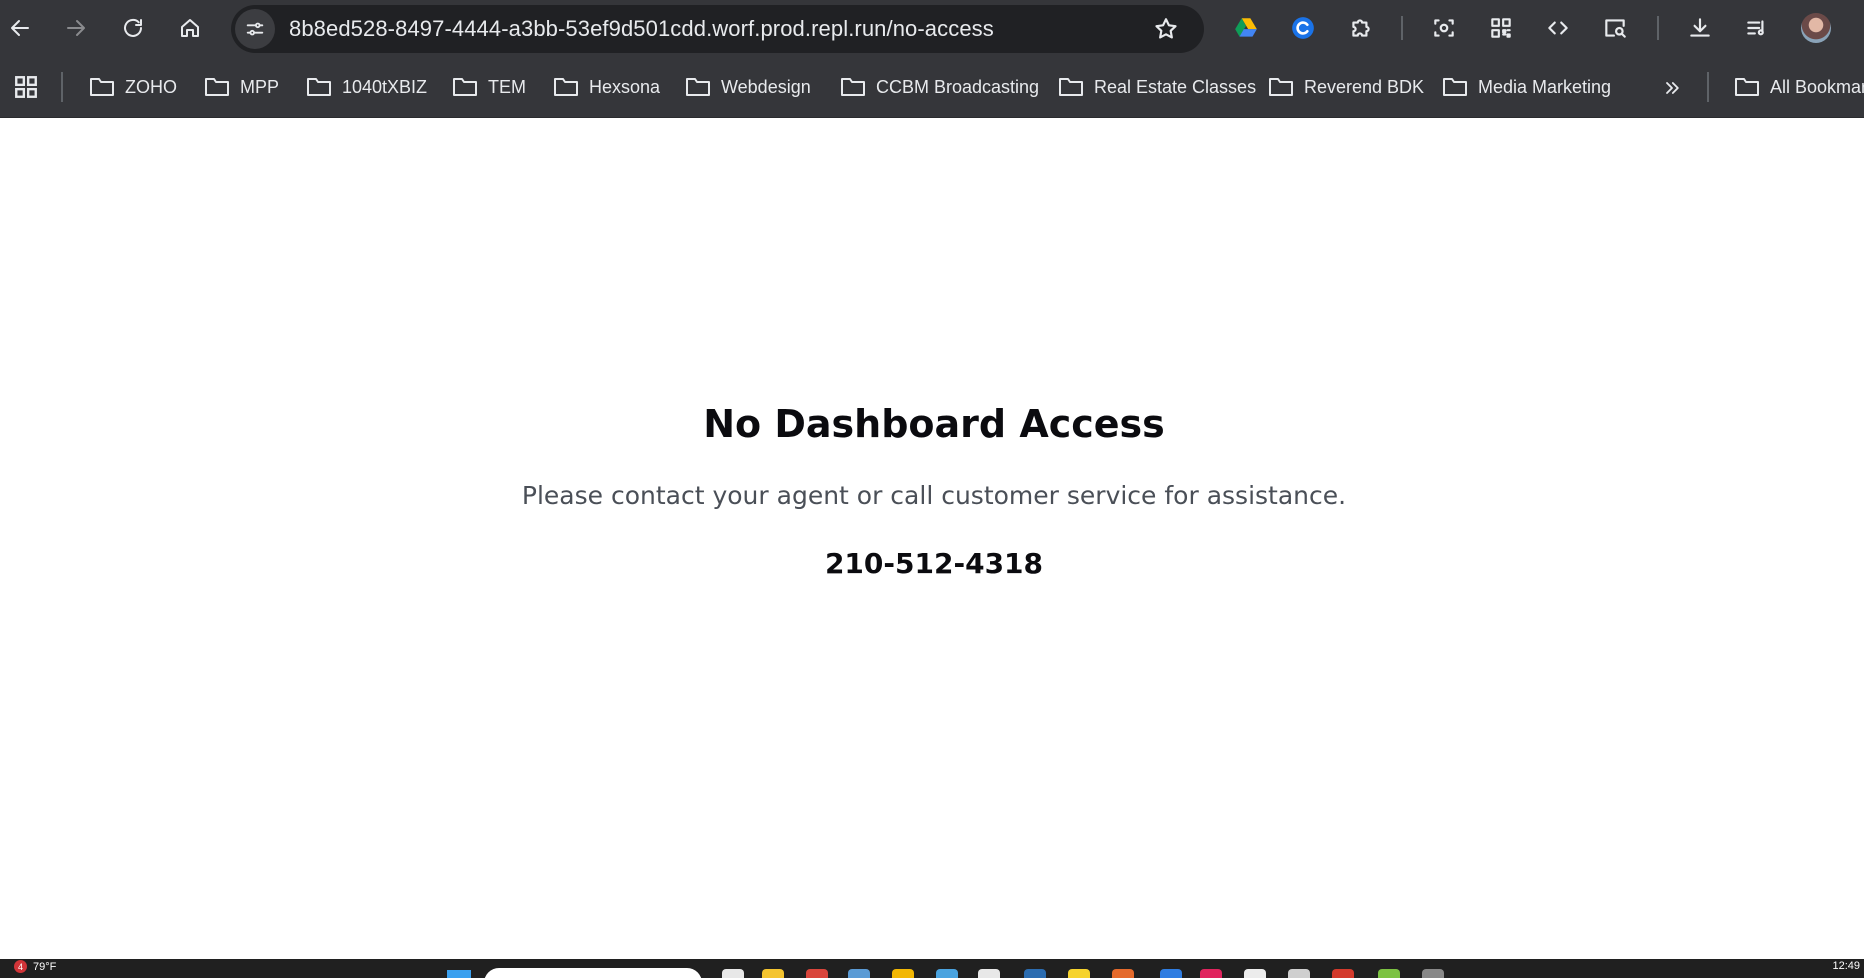  Describe the element at coordinates (20, 966) in the screenshot. I see `notification-badge: 4` at that location.